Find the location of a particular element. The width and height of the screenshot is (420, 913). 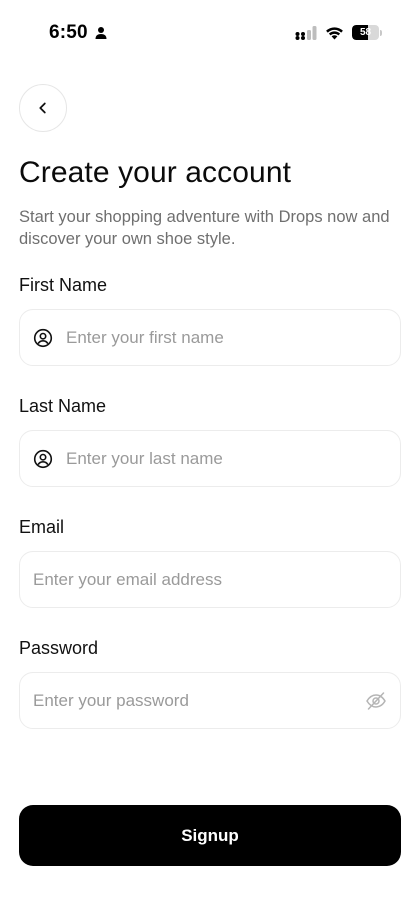

status-time: 6:50 is located at coordinates (68, 32).